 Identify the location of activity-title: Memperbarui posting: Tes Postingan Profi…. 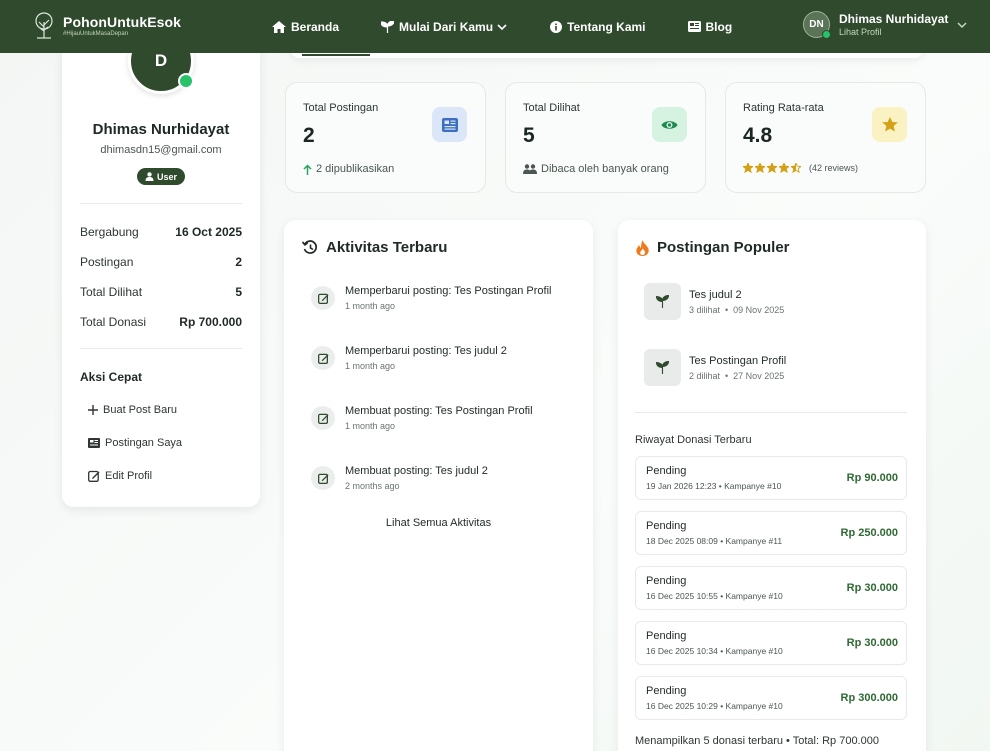
(448, 291).